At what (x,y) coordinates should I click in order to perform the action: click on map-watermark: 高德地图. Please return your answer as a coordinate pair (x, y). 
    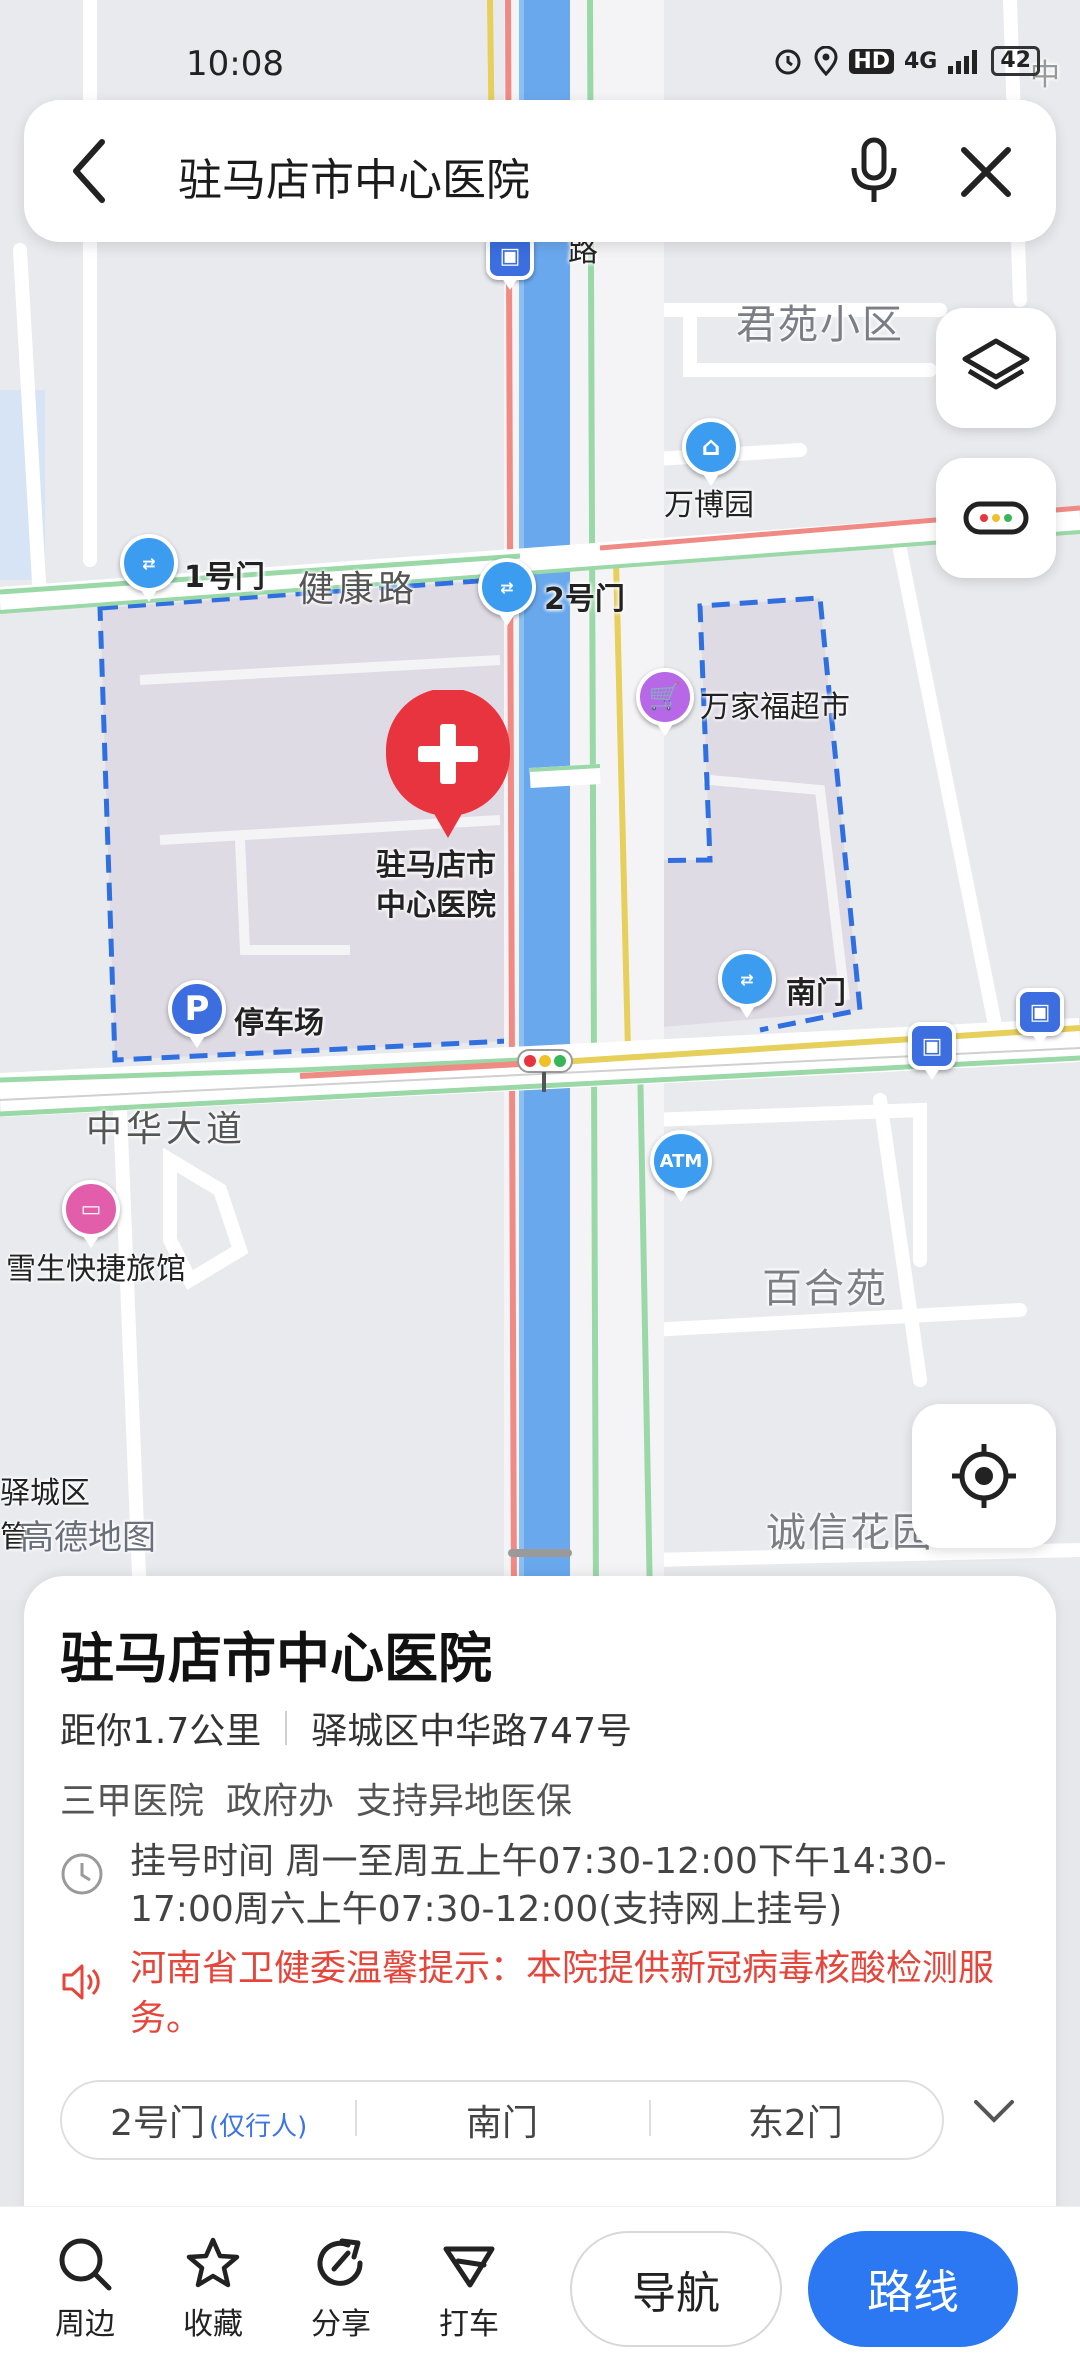
    Looking at the image, I should click on (88, 1538).